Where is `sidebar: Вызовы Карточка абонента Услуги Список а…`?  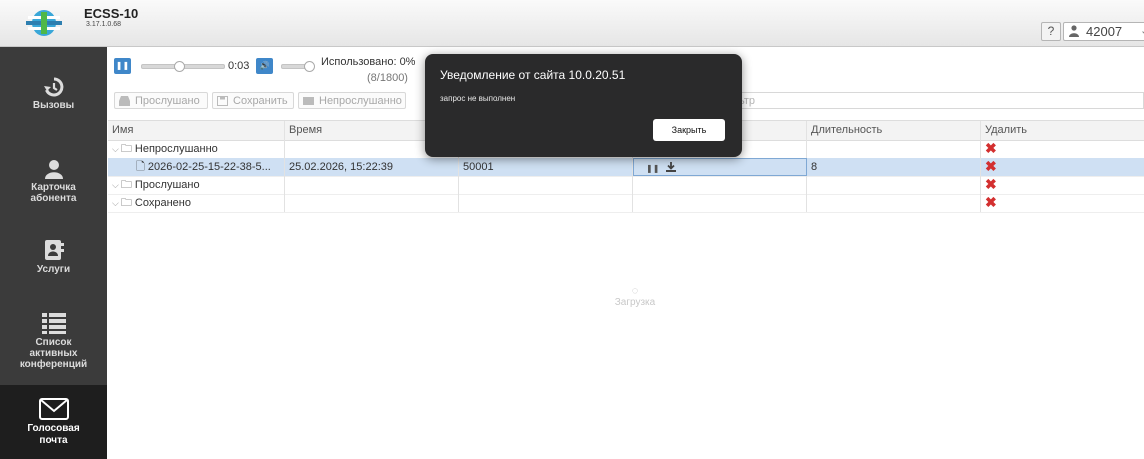
sidebar: Вызовы Карточка абонента Услуги Список а… is located at coordinates (53, 253).